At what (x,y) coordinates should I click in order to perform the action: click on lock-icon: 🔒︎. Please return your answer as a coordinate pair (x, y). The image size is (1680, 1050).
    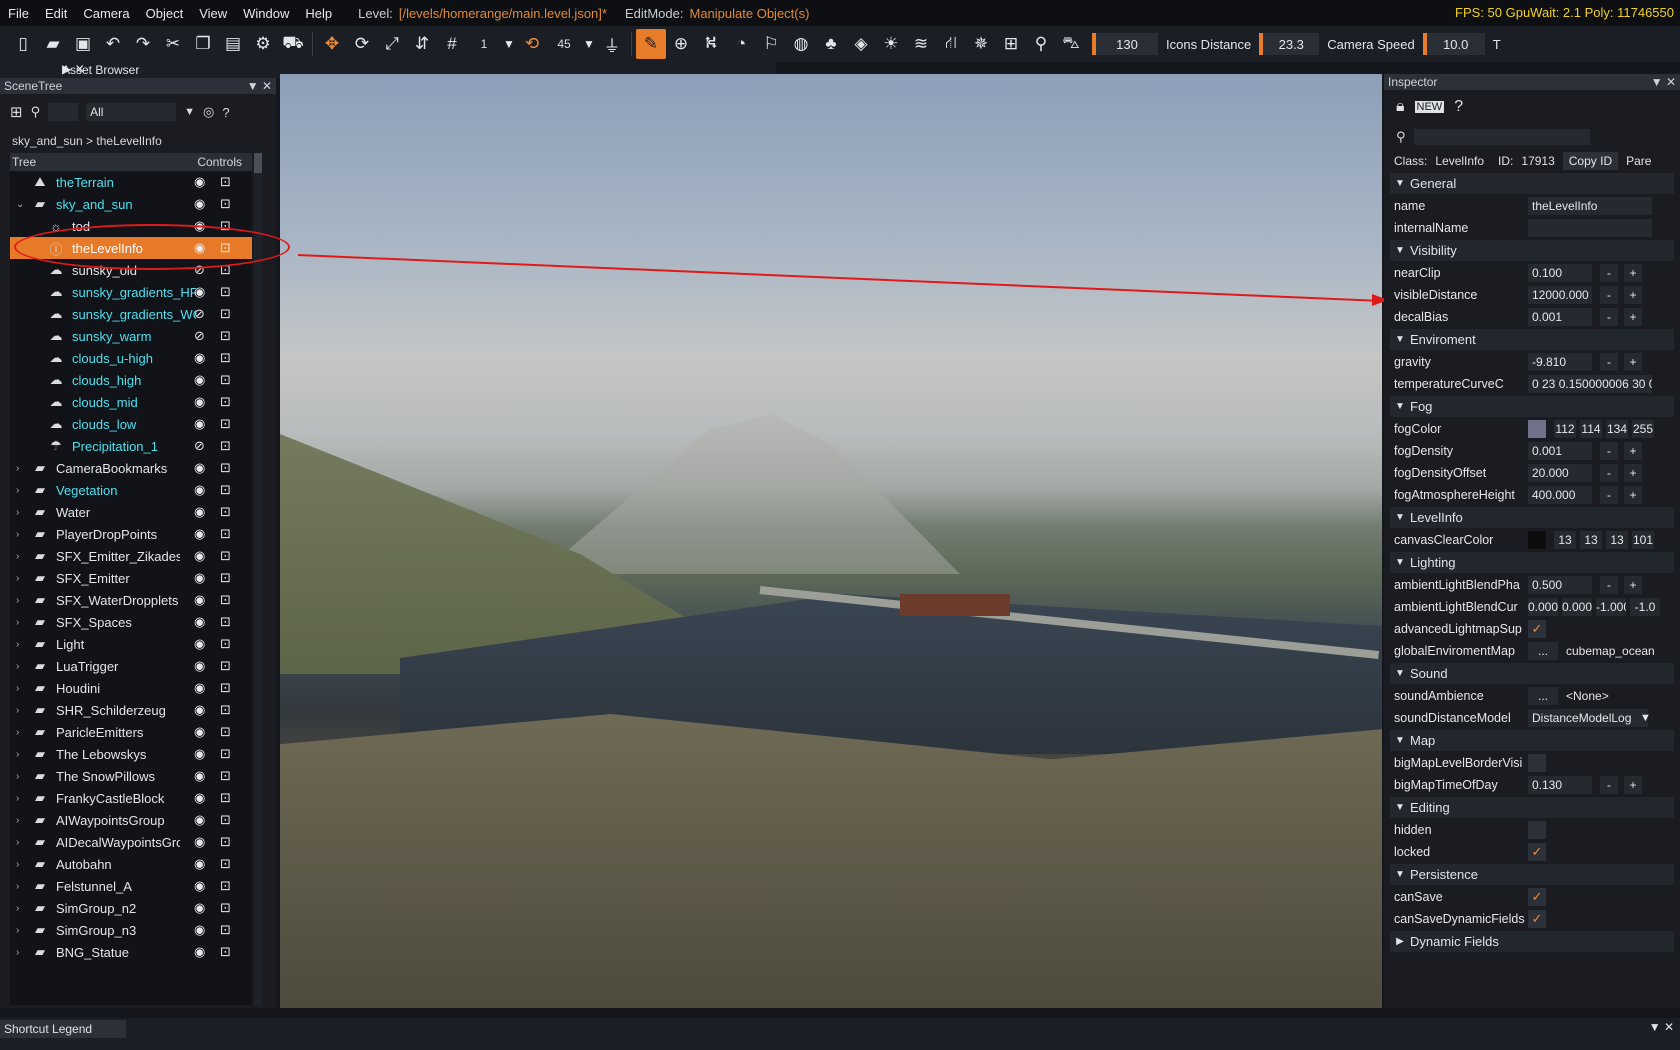
    Looking at the image, I should click on (1400, 107).